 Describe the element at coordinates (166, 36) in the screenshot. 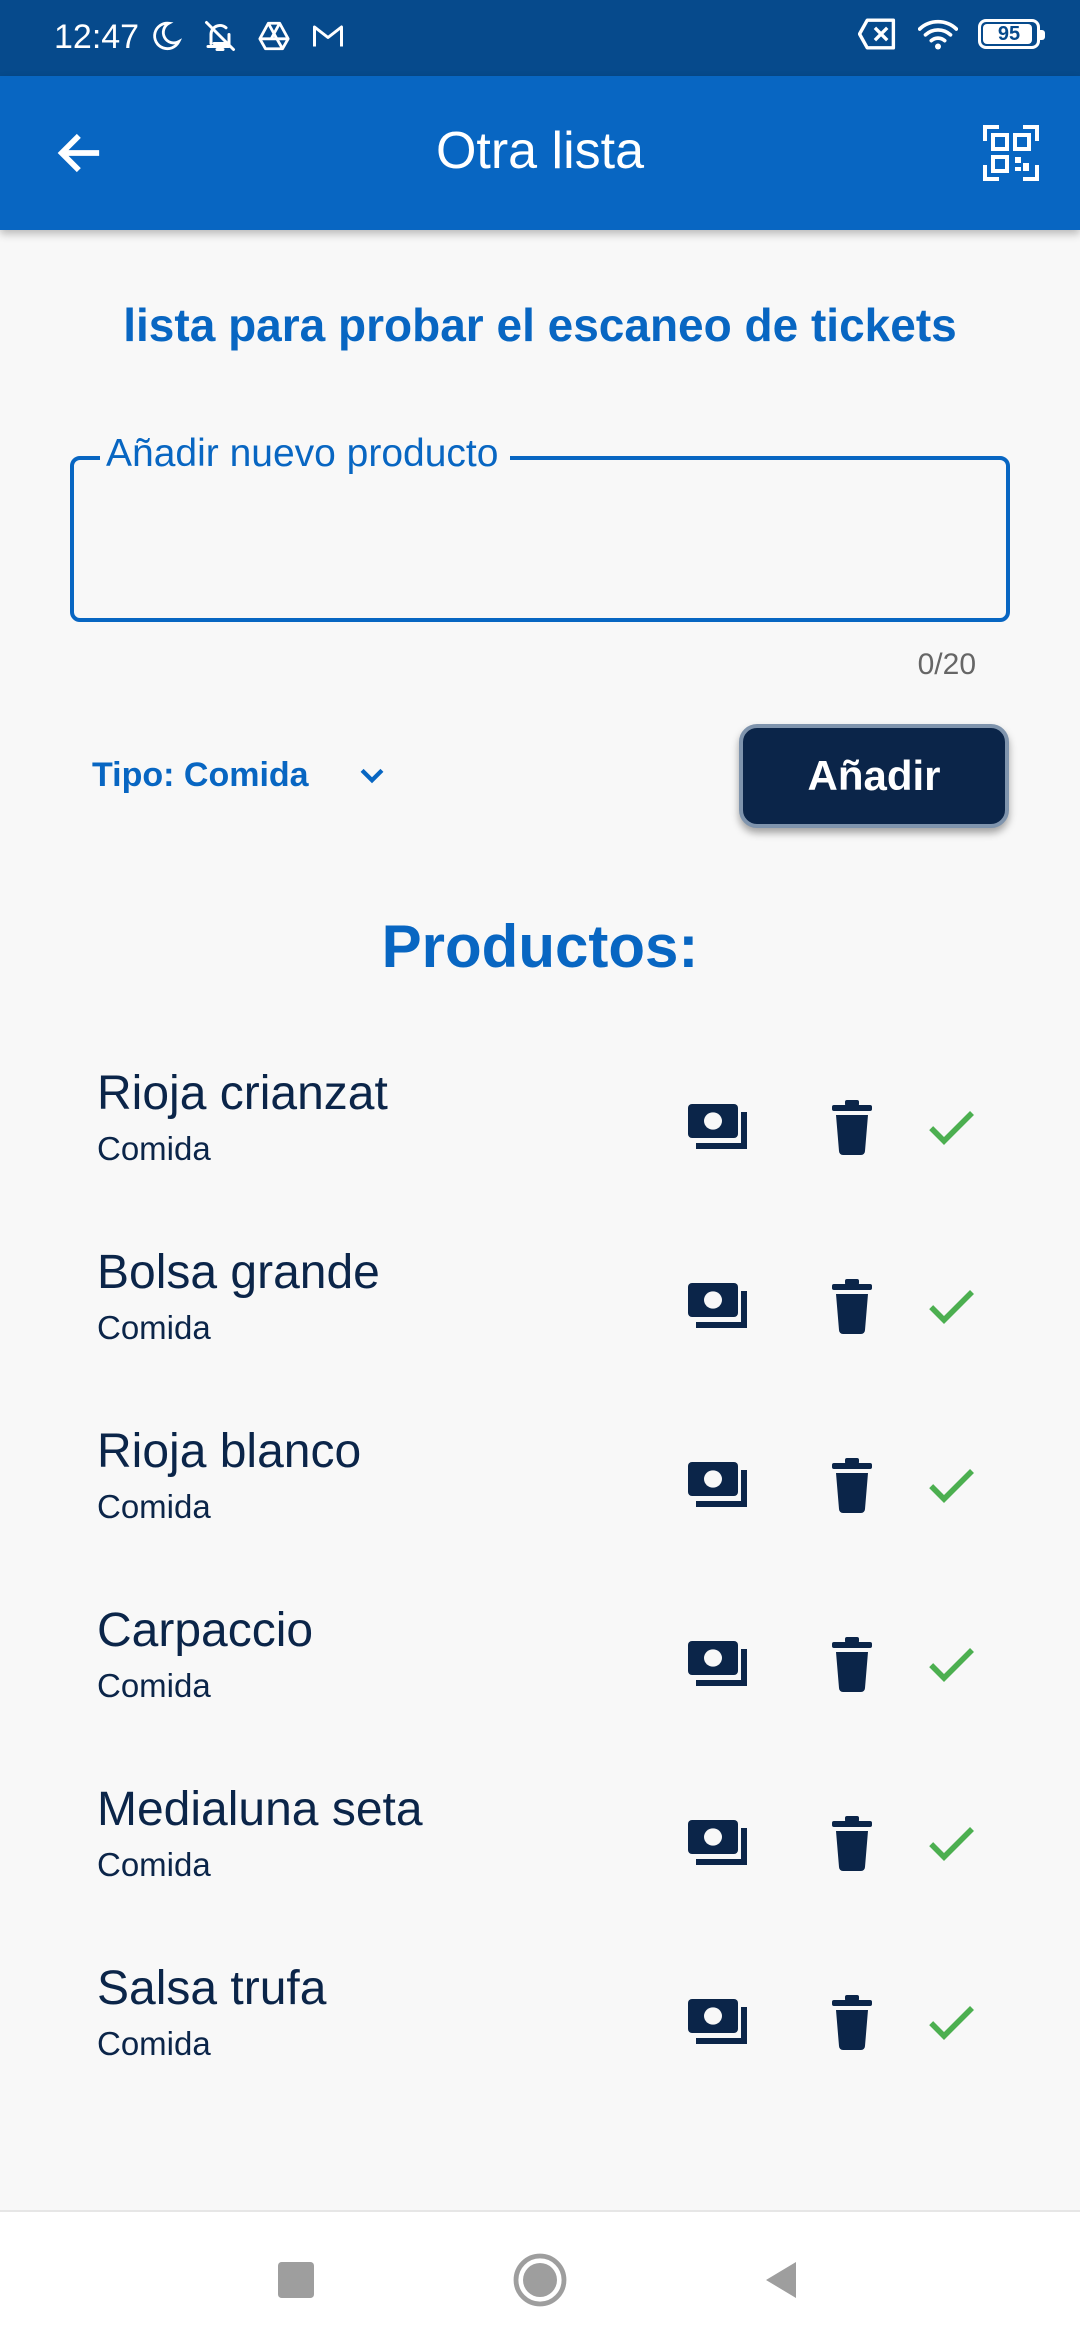

I see `moon-icon` at that location.